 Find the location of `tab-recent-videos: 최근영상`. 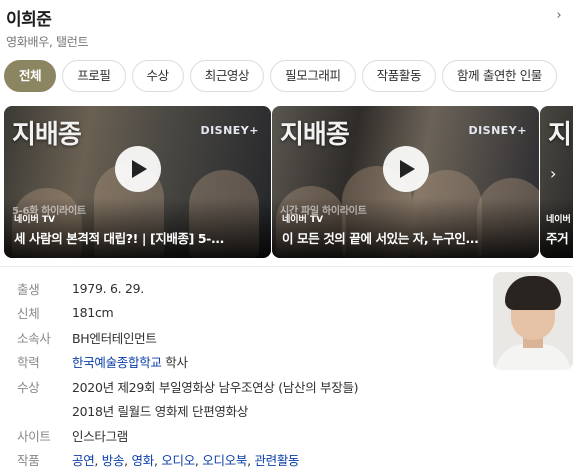

tab-recent-videos: 최근영상 is located at coordinates (227, 76).